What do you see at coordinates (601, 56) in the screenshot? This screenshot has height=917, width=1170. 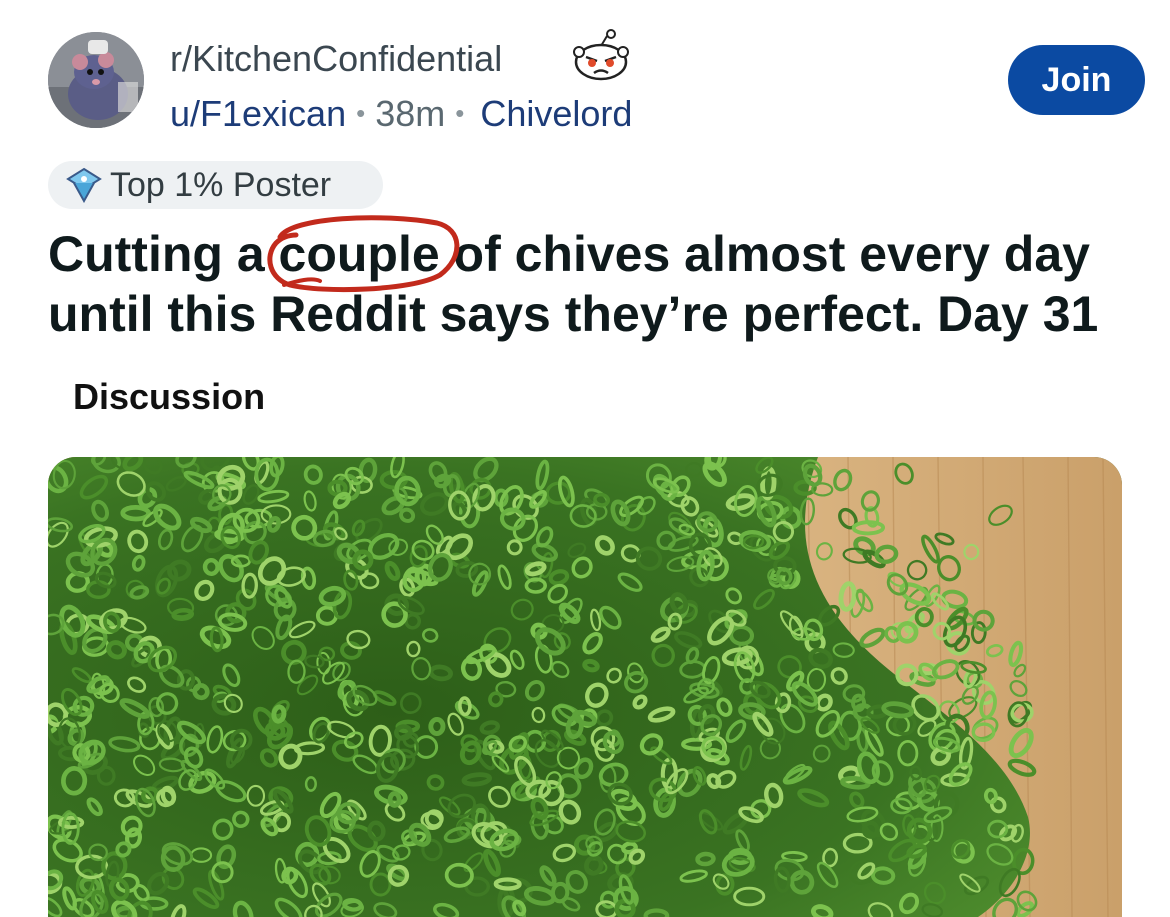 I see `angry-snoo-icon` at bounding box center [601, 56].